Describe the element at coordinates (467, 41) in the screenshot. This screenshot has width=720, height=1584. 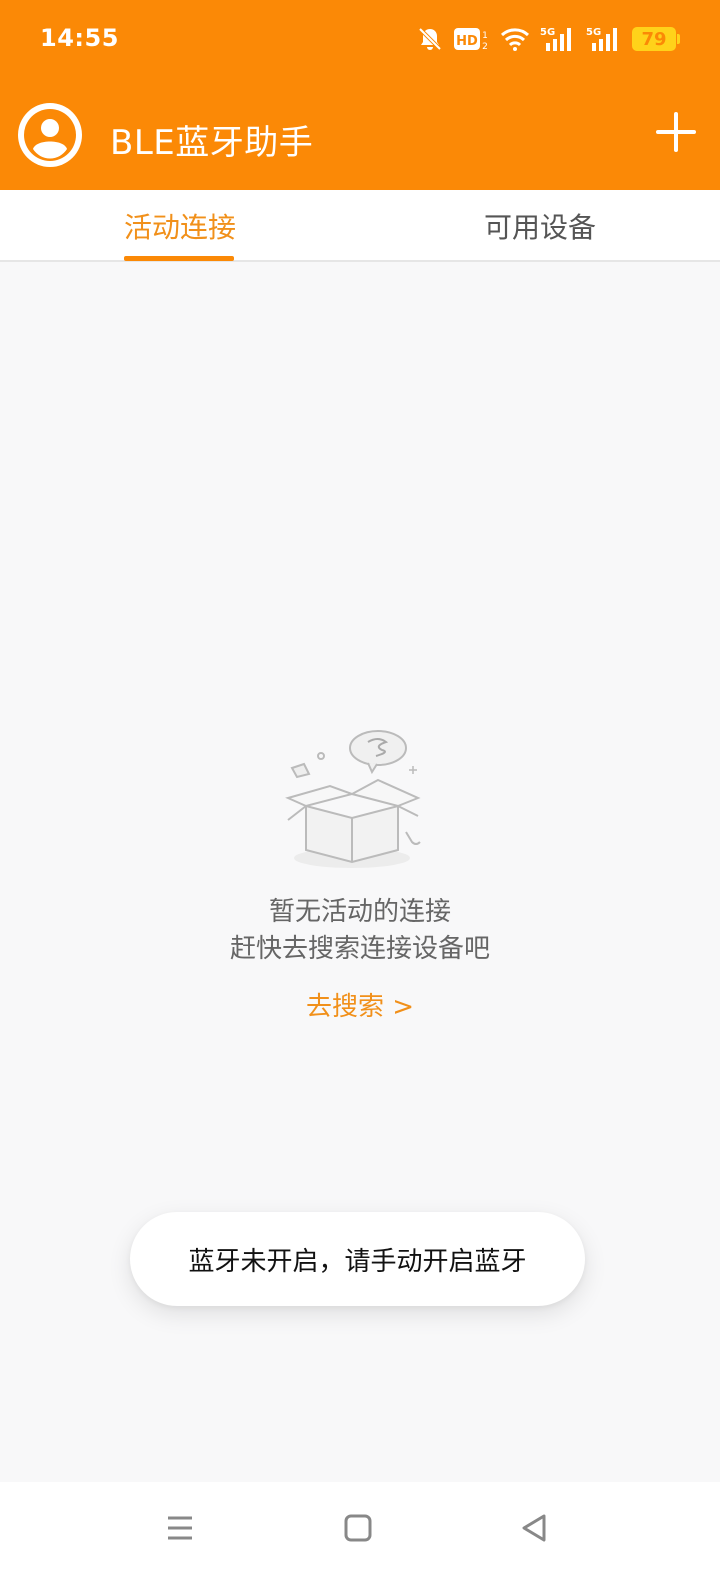
I see `hd-text: HD` at that location.